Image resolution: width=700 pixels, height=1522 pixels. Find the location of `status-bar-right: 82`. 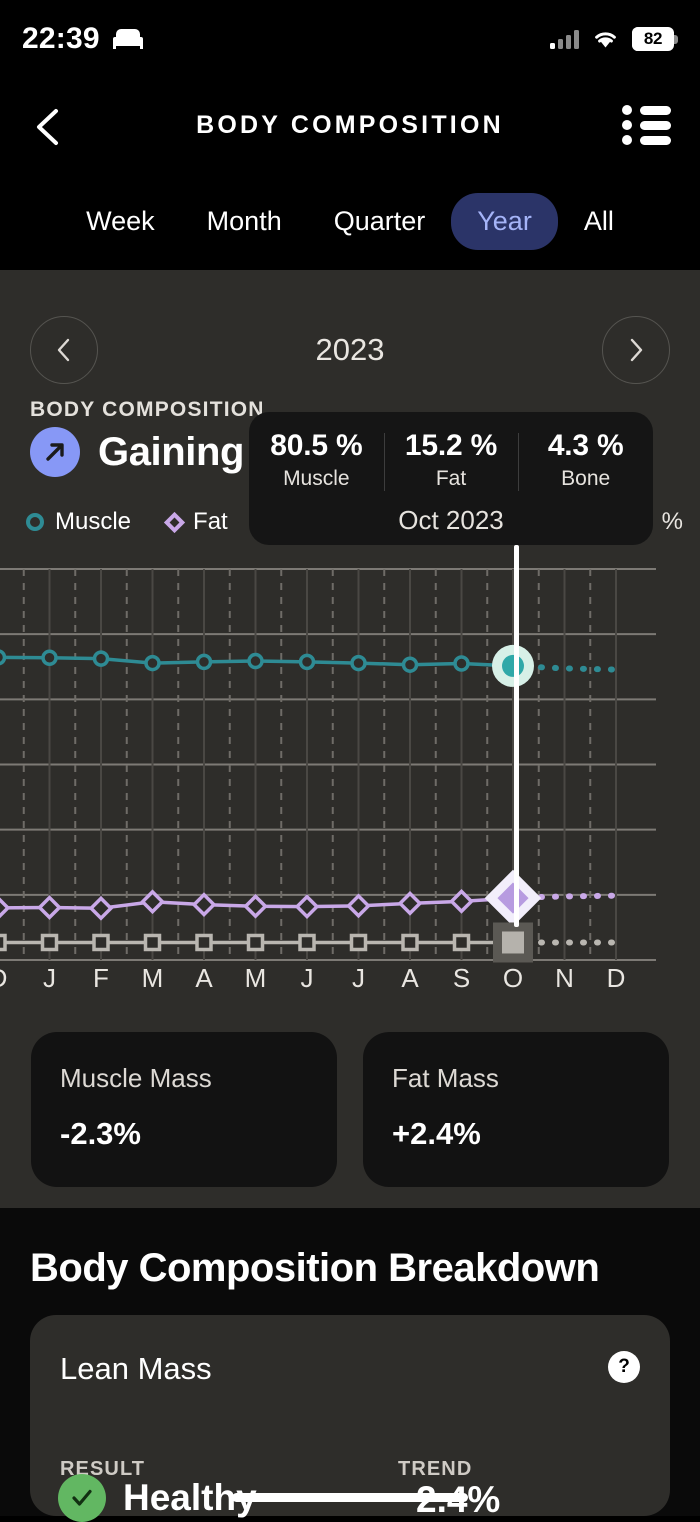

status-bar-right: 82 is located at coordinates (614, 39).